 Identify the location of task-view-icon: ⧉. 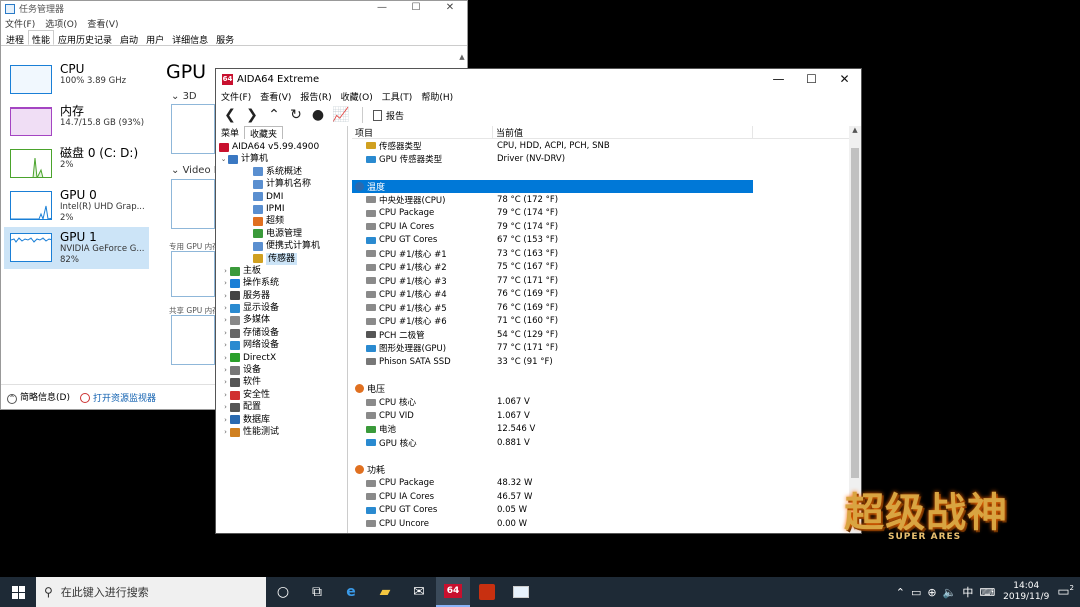
(317, 592).